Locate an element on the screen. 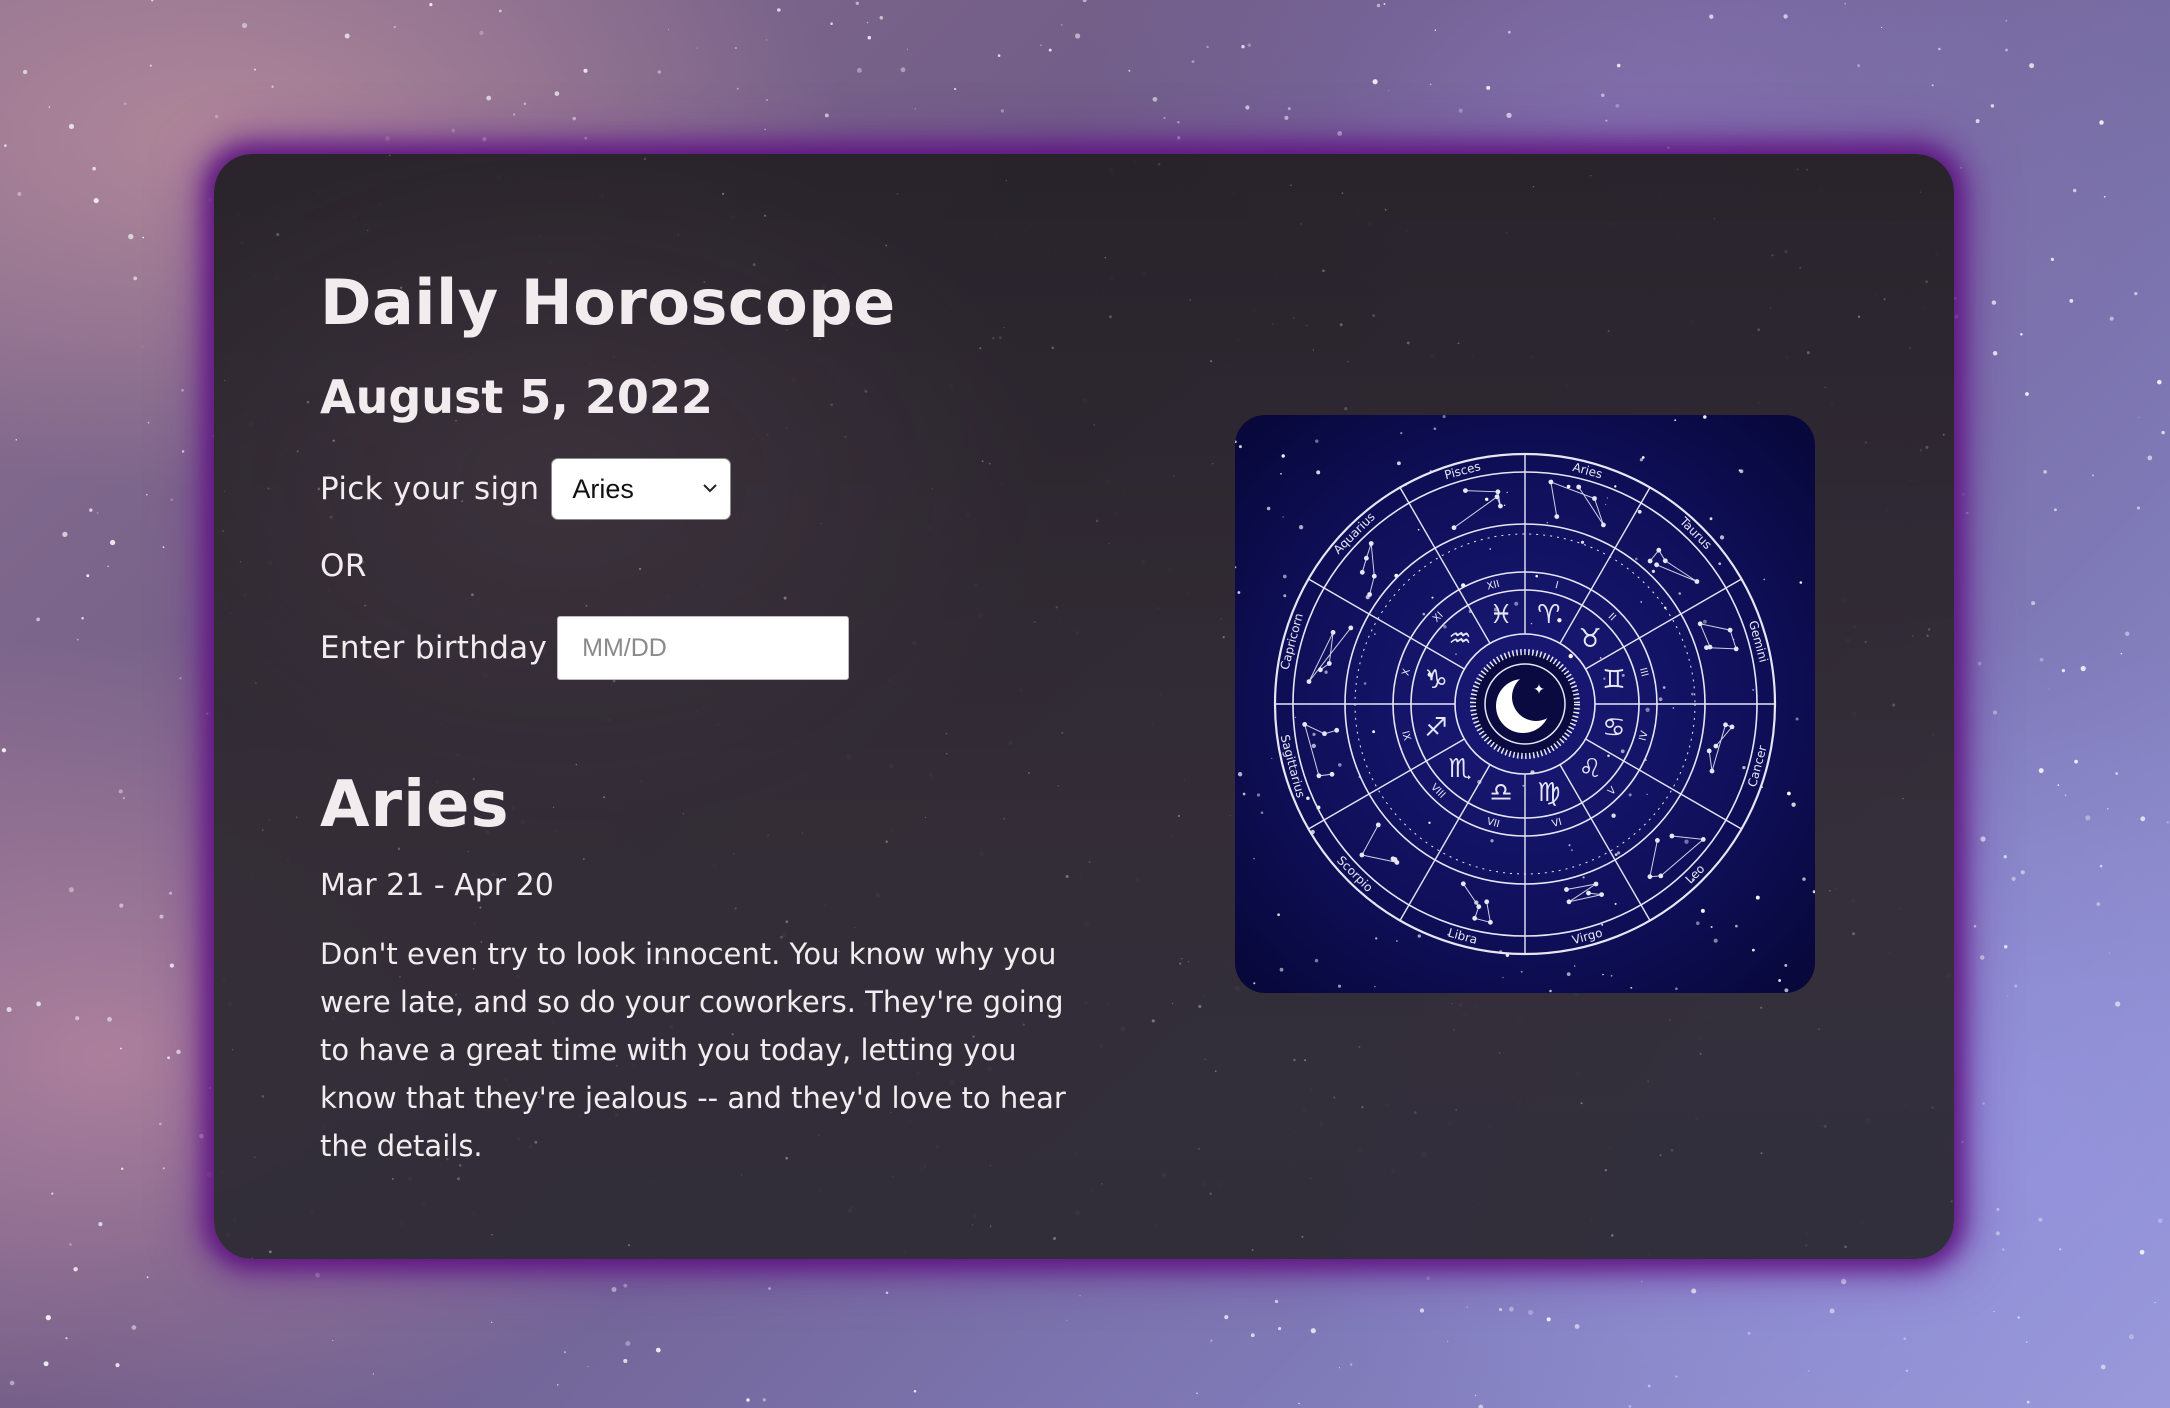  wheel-constellation is located at coordinates (1718, 636).